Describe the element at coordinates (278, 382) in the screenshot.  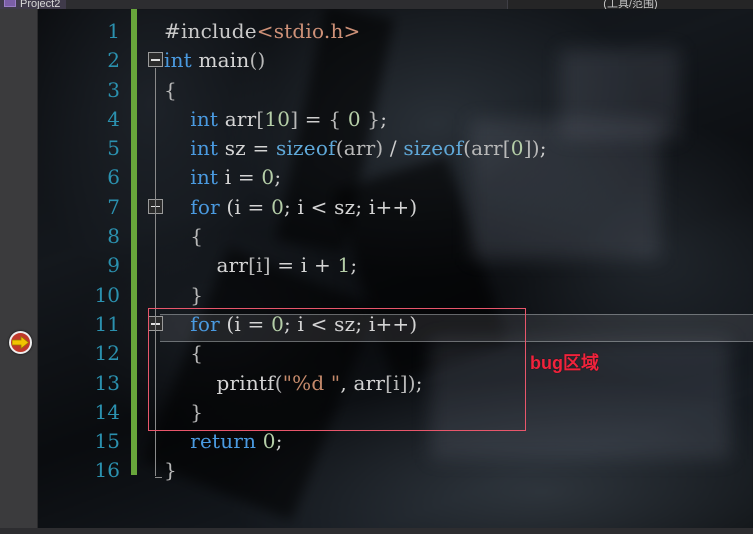
I see `code-token: (` at that location.